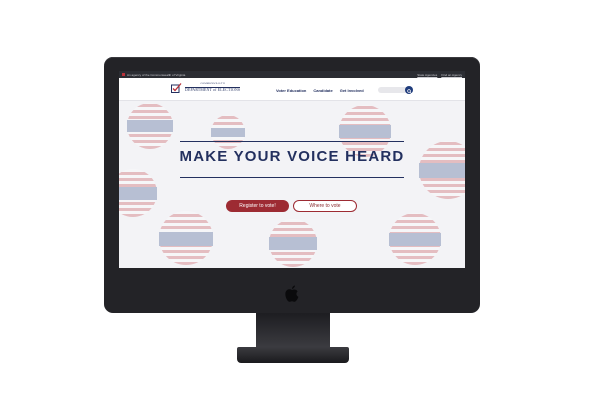 The width and height of the screenshot is (600, 413). What do you see at coordinates (123, 74) in the screenshot?
I see `state-seal-icon` at bounding box center [123, 74].